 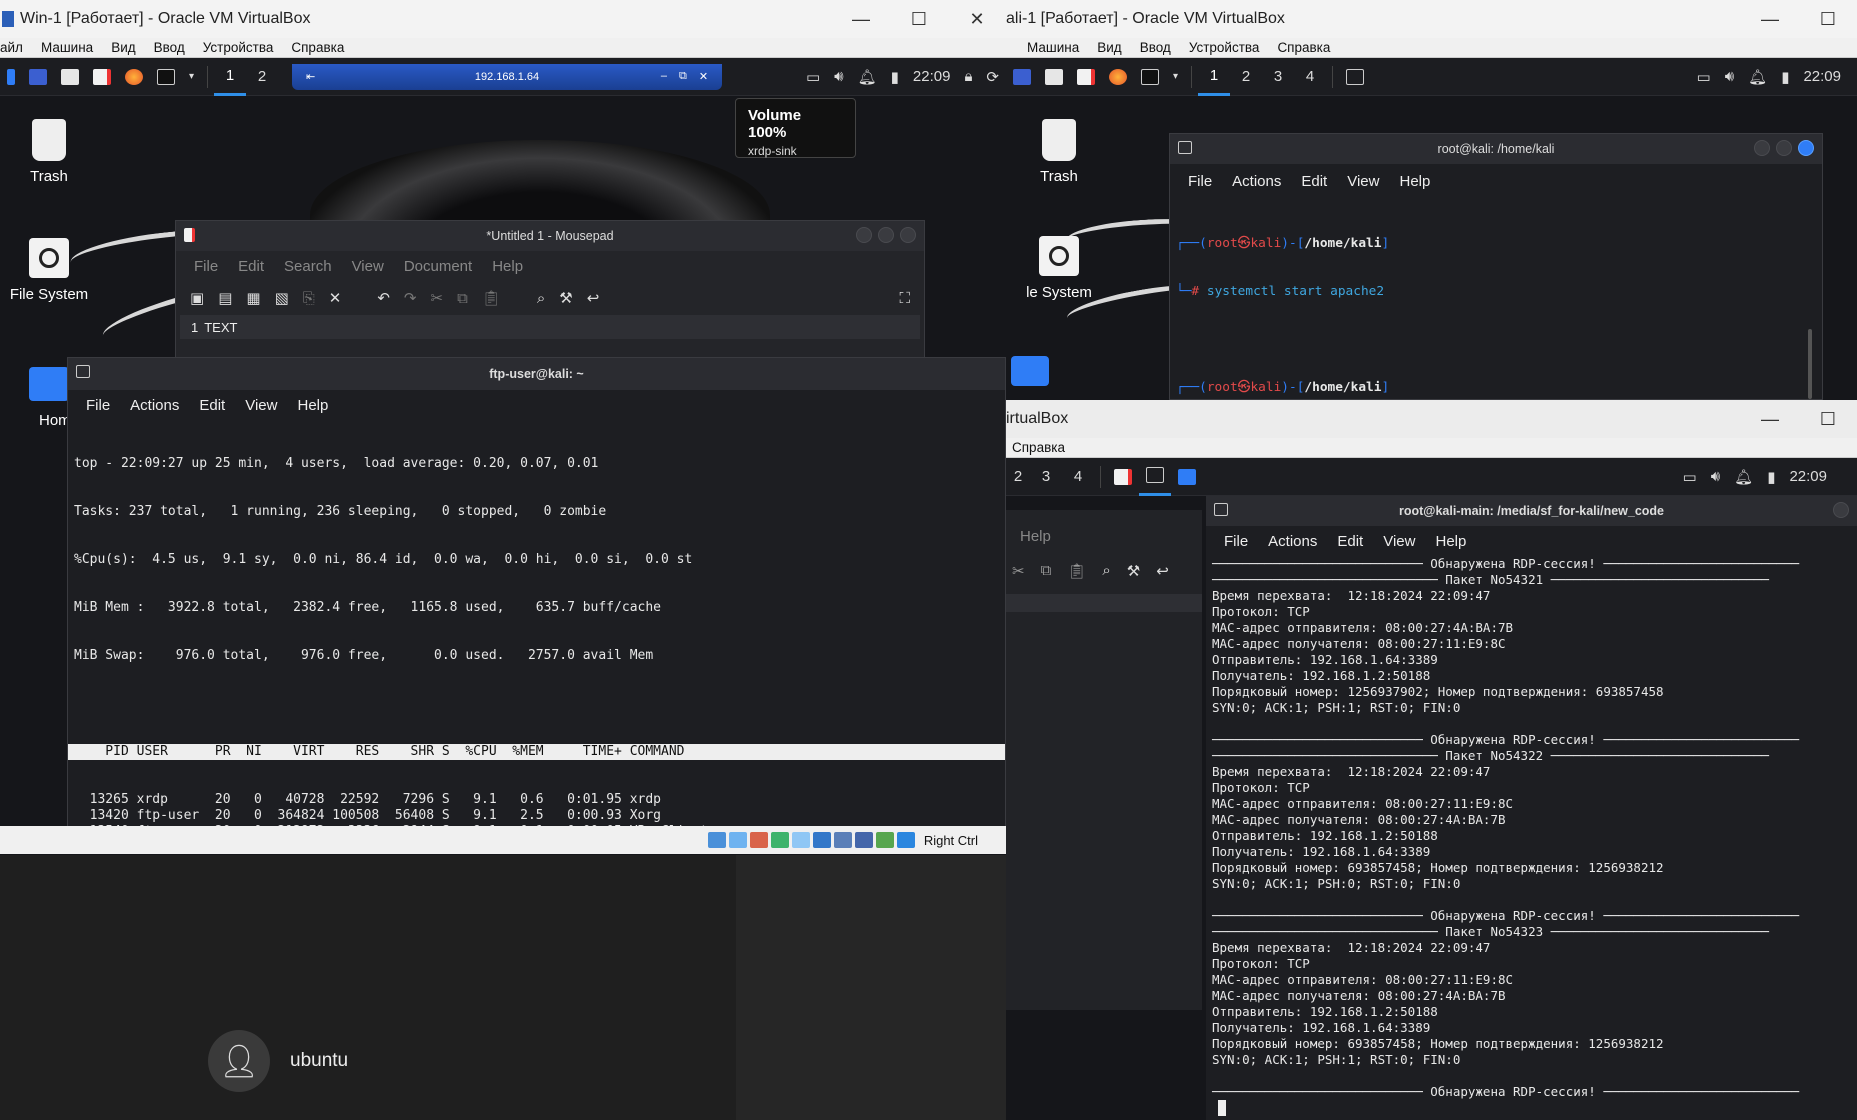 What do you see at coordinates (253, 298) in the screenshot?
I see `save-icon: ▦` at bounding box center [253, 298].